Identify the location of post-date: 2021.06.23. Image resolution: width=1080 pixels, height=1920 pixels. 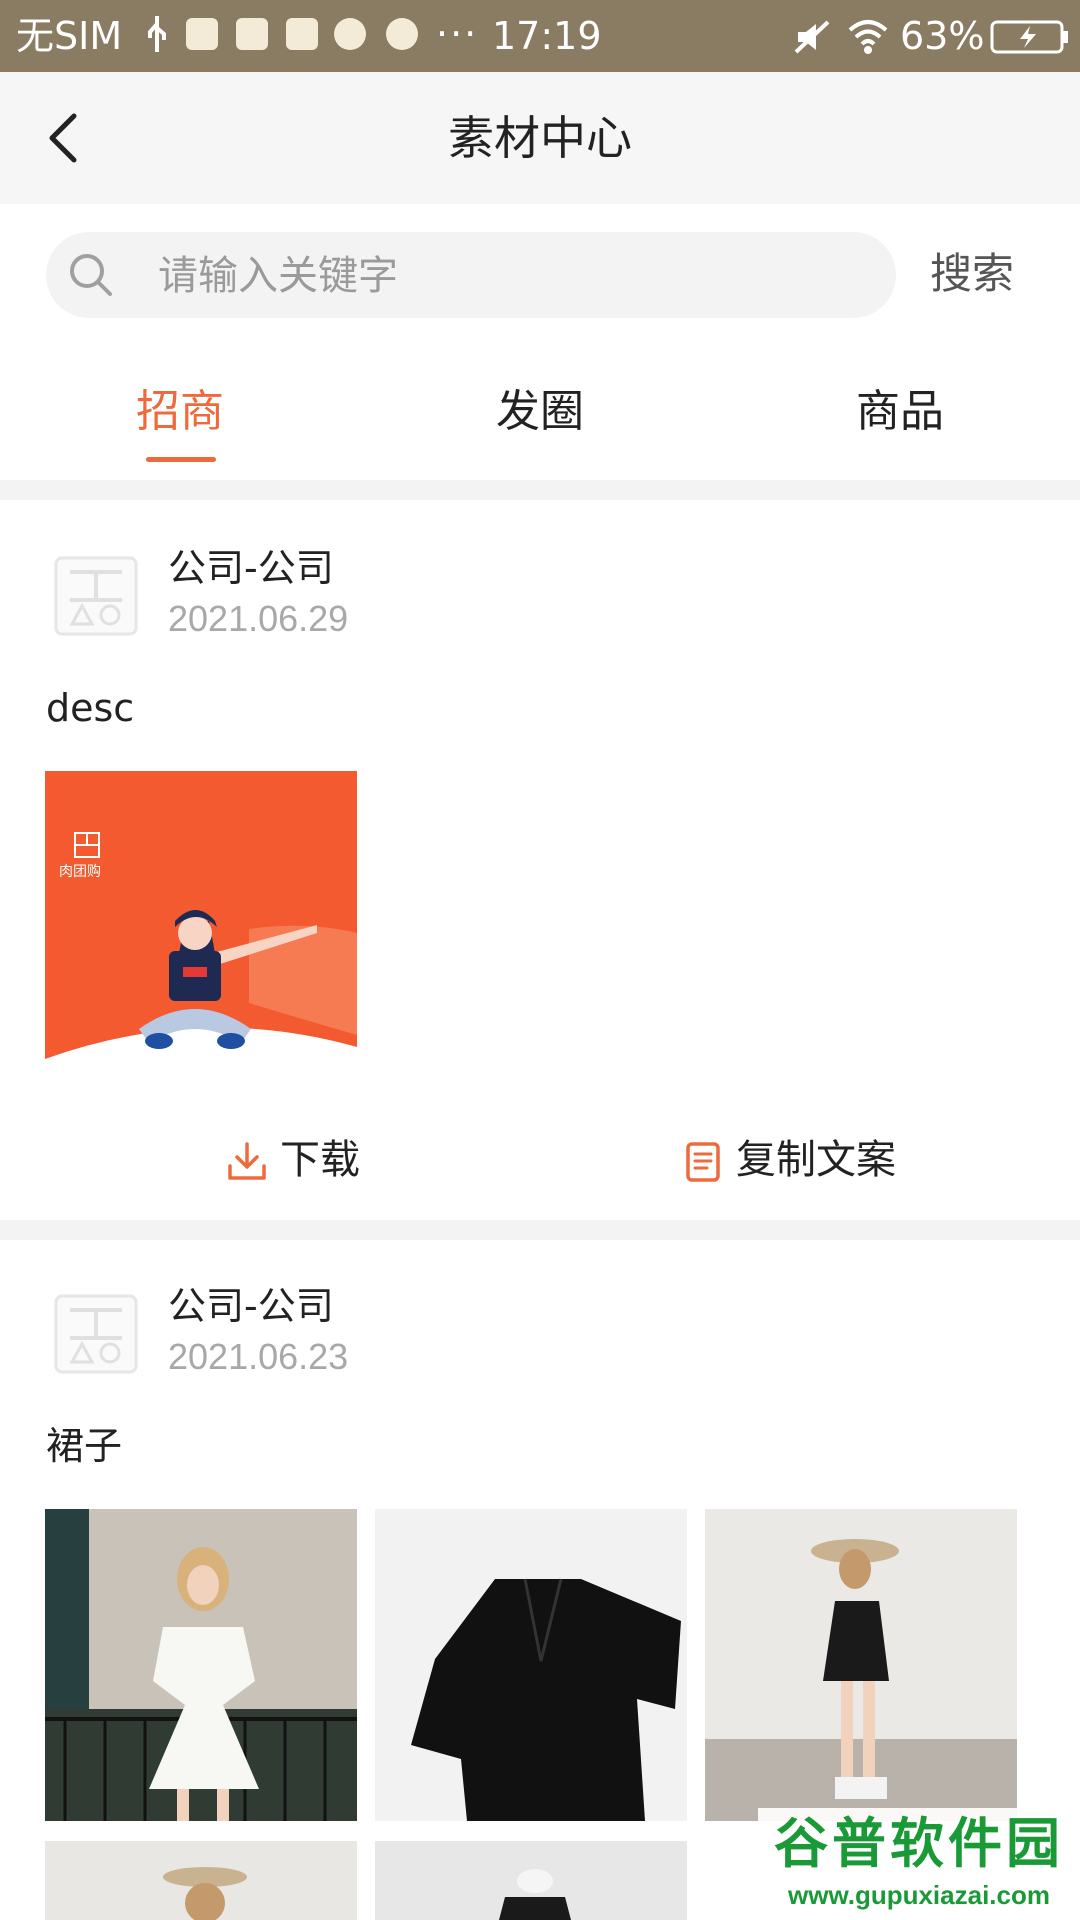
(258, 1356).